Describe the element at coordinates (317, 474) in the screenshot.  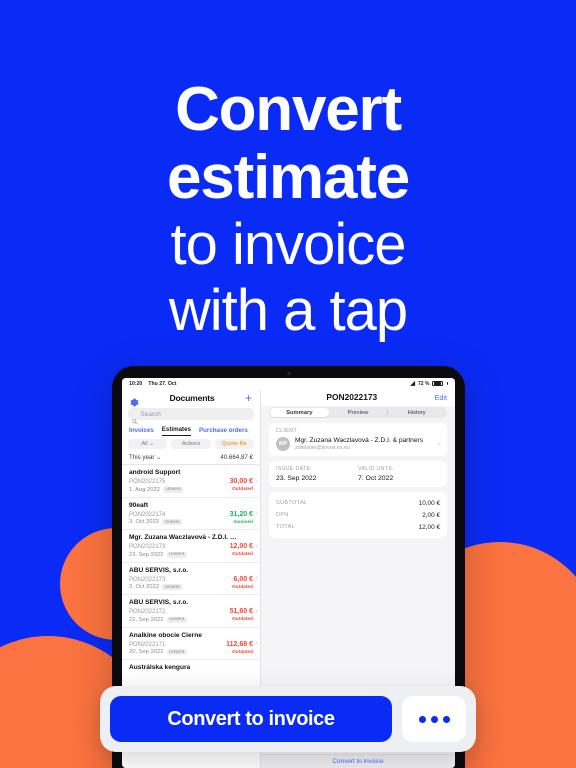
I see `issue-date-block: ISSUE DATE 23. Sep 2022` at that location.